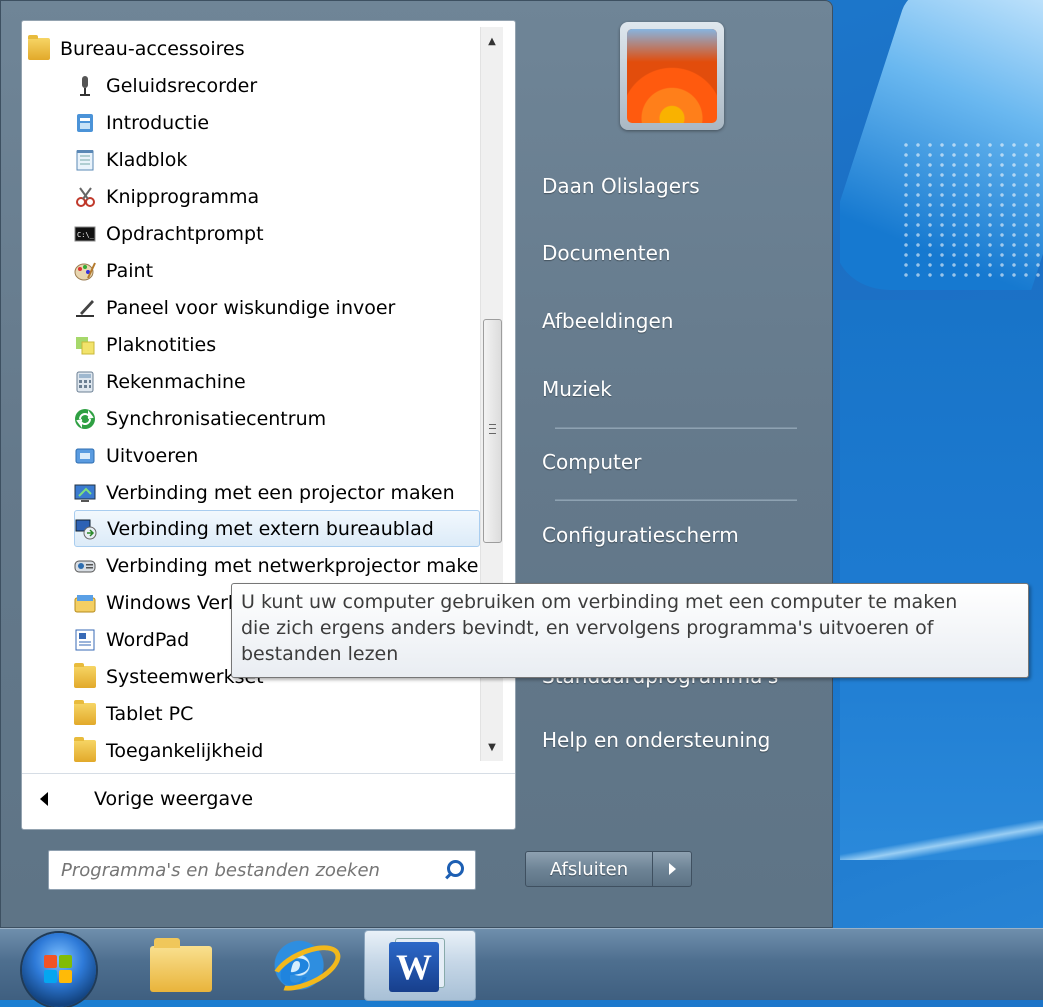 The image size is (1043, 1007). I want to click on program-label: Verbinding met extern bureaublad, so click(270, 528).